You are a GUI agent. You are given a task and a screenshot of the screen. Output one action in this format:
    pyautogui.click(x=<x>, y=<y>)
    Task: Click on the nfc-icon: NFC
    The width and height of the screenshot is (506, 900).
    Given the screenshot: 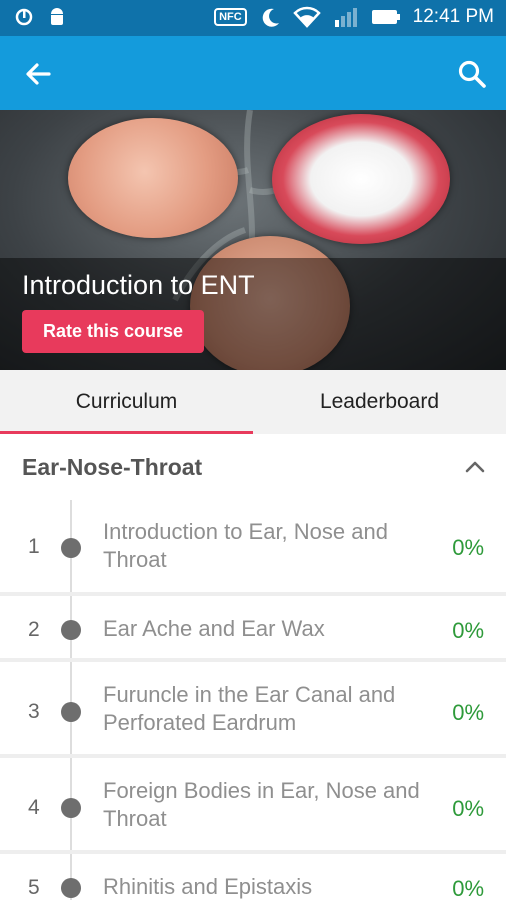 What is the action you would take?
    pyautogui.click(x=230, y=17)
    